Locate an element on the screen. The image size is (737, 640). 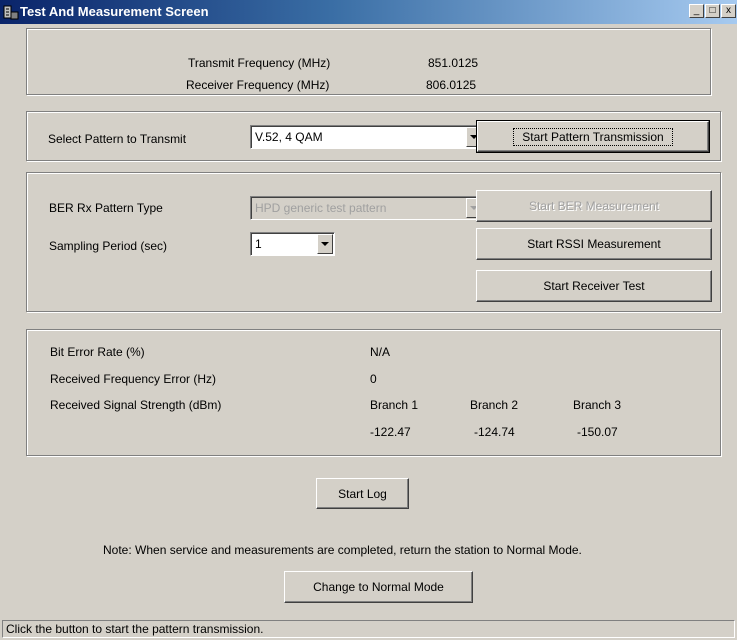
start-log-button: Start Log is located at coordinates (362, 493).